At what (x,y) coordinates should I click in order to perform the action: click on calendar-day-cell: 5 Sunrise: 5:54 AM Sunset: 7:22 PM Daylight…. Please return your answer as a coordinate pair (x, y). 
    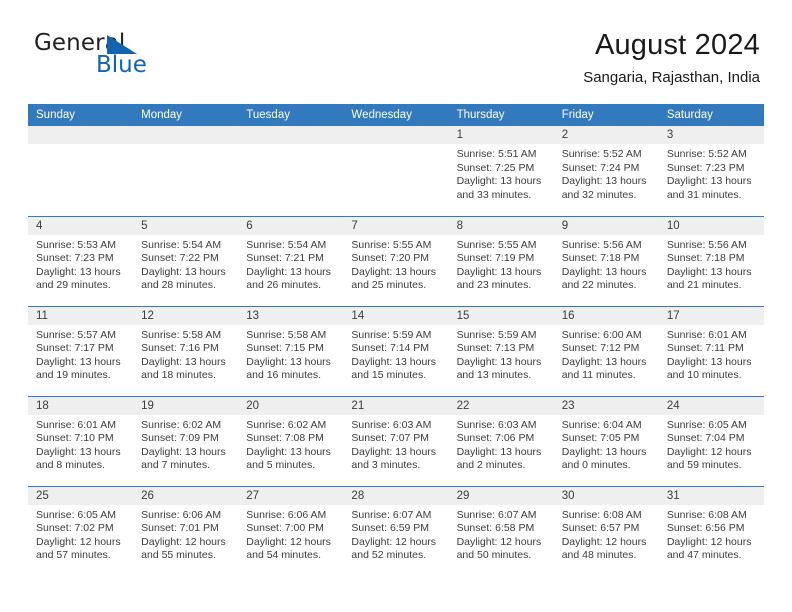
    Looking at the image, I should click on (186, 260).